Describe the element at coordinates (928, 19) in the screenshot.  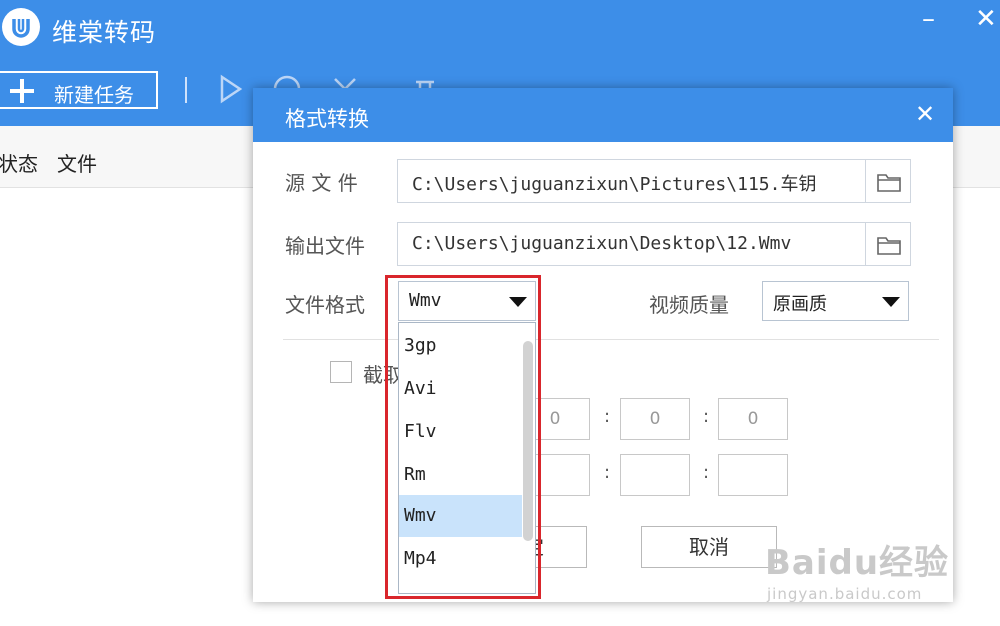
I see `minimize-button: –` at that location.